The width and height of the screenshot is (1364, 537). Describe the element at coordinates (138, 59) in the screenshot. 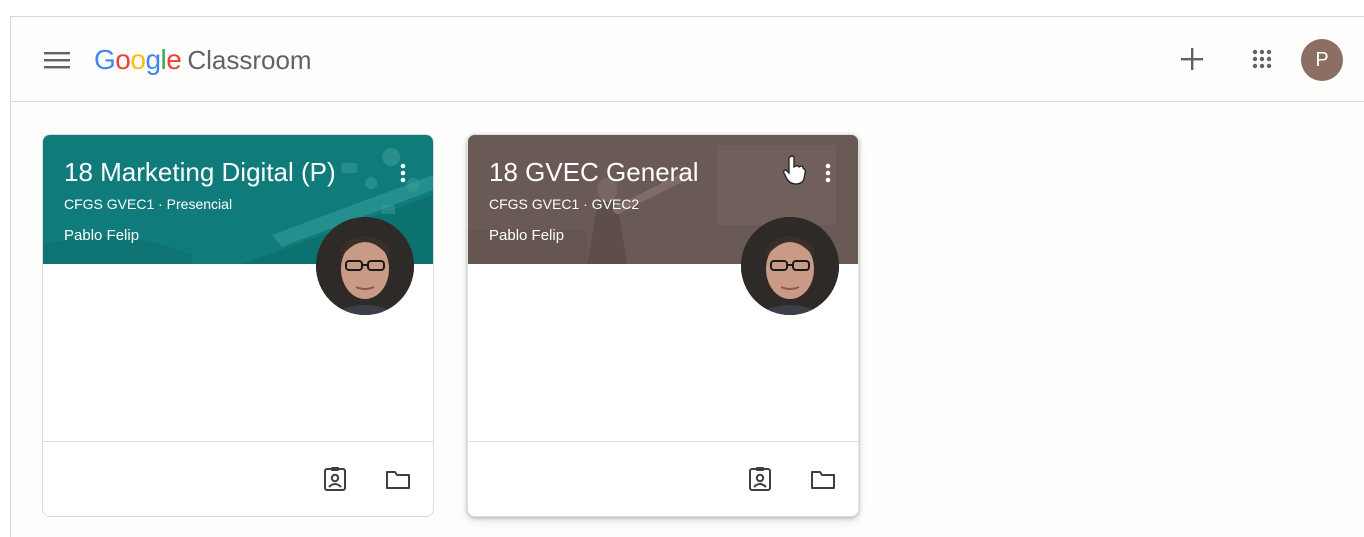

I see `google-wordmark: Google` at that location.